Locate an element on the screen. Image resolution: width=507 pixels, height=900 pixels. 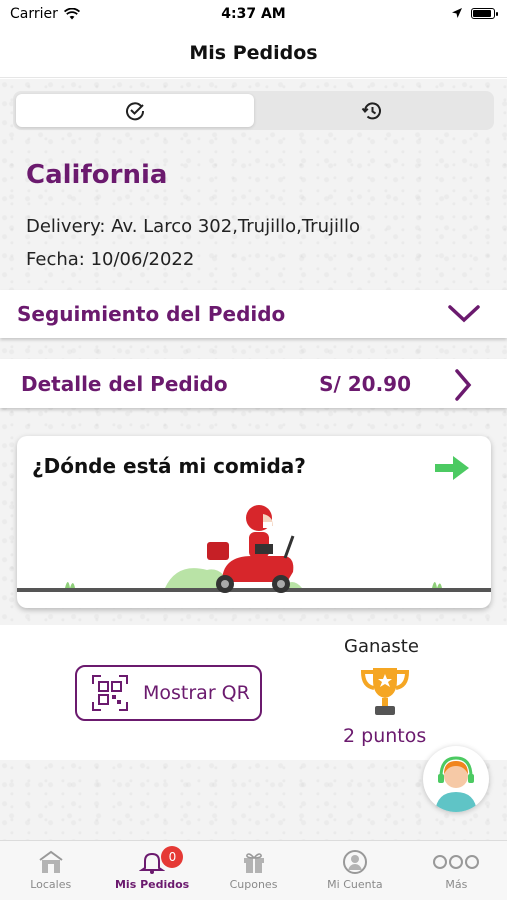
more-icon is located at coordinates (456, 862).